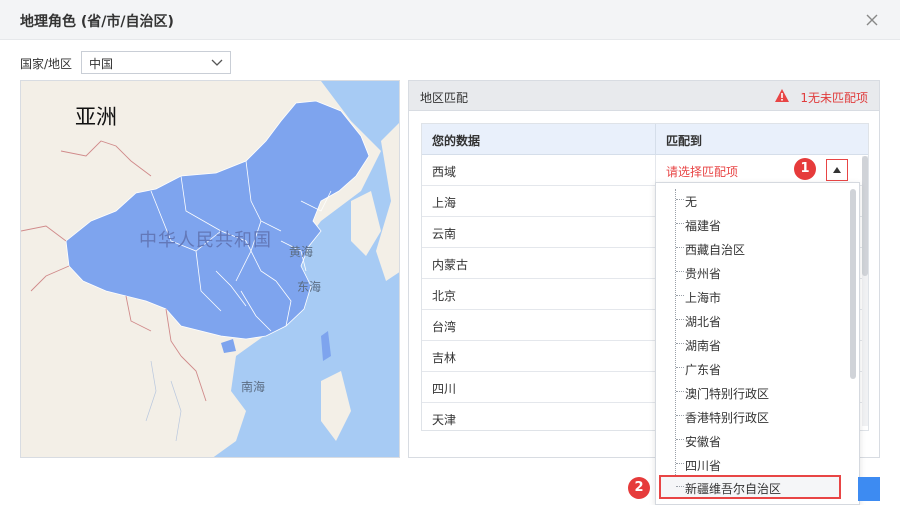  I want to click on yellow-sea-label: 黄海, so click(301, 252).